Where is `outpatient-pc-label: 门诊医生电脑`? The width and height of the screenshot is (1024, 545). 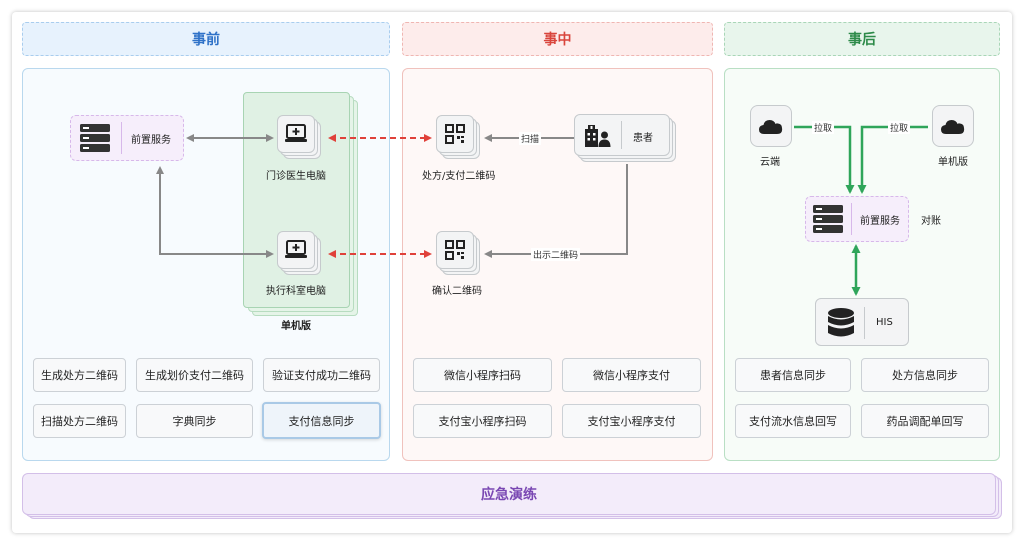 outpatient-pc-label: 门诊医生电脑 is located at coordinates (296, 176).